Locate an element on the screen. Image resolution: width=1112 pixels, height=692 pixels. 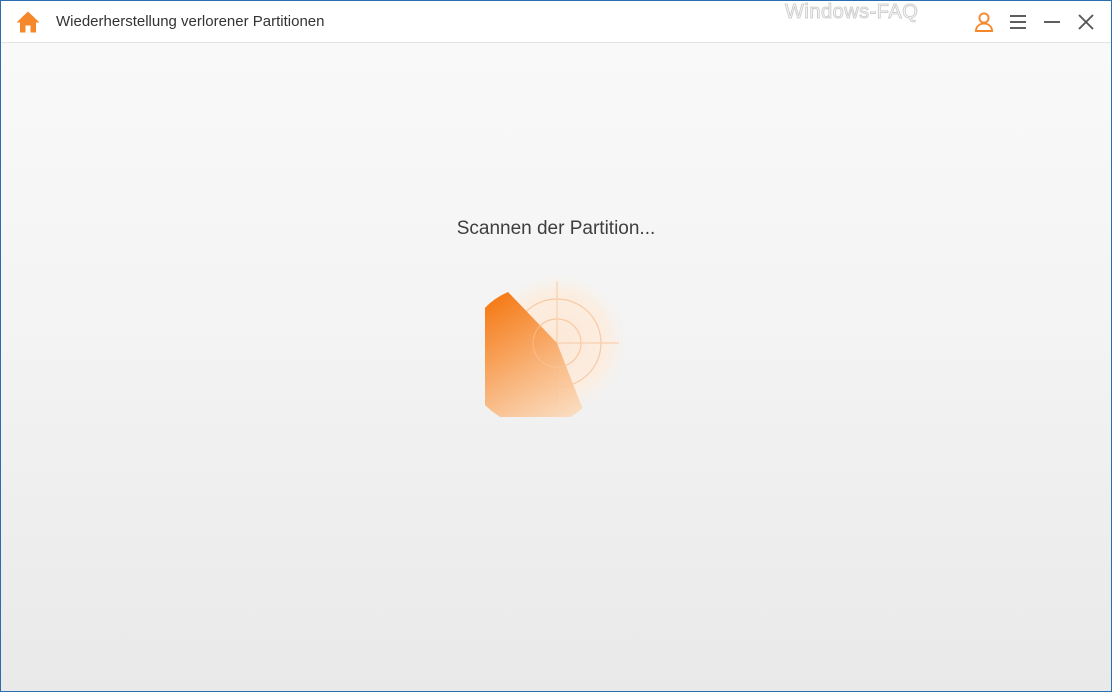
minimize-button is located at coordinates (1052, 22).